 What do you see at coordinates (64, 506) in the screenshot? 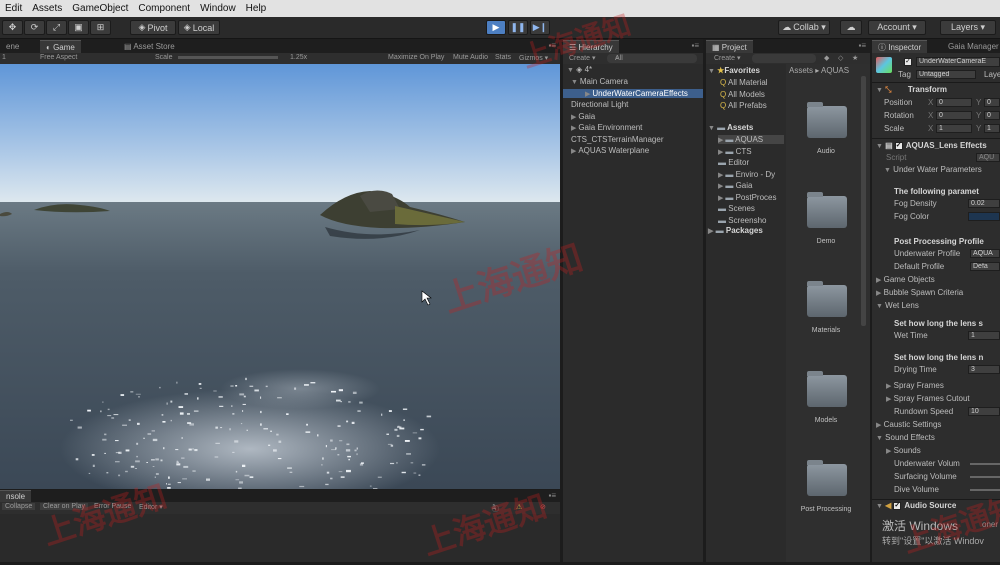
I see `clear-on-play-button: Clear on Play` at bounding box center [64, 506].